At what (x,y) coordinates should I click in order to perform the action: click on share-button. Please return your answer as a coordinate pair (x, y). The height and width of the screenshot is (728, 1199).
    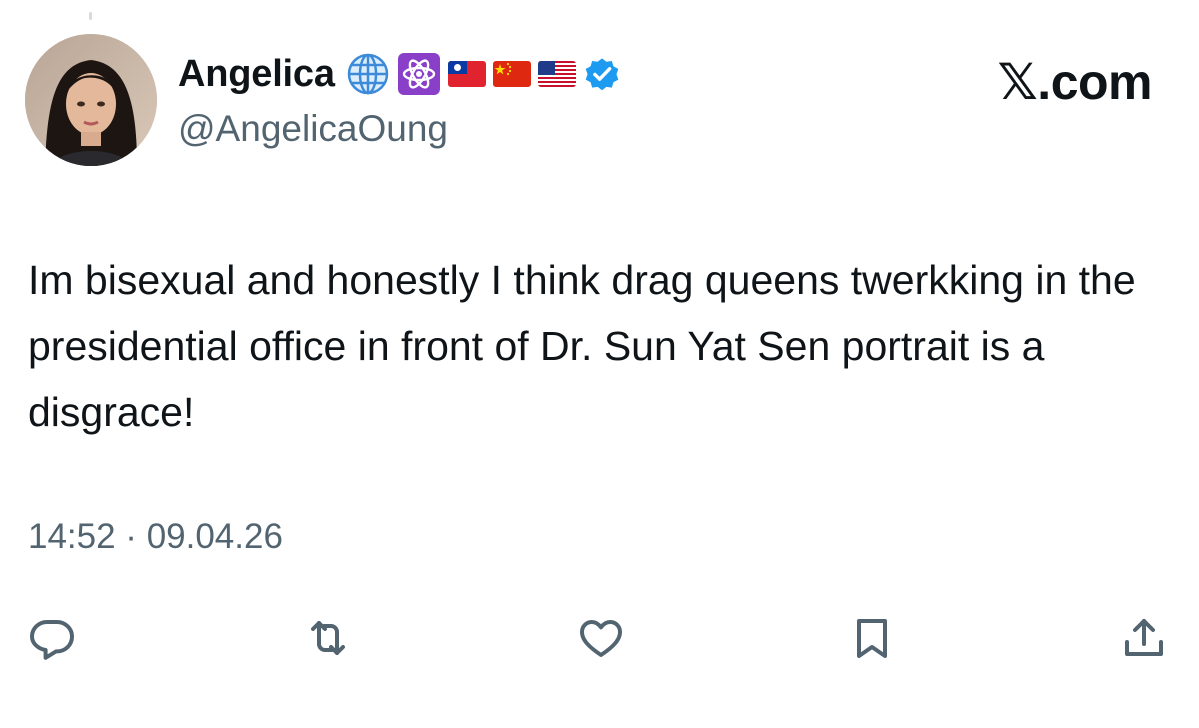
    Looking at the image, I should click on (1144, 638).